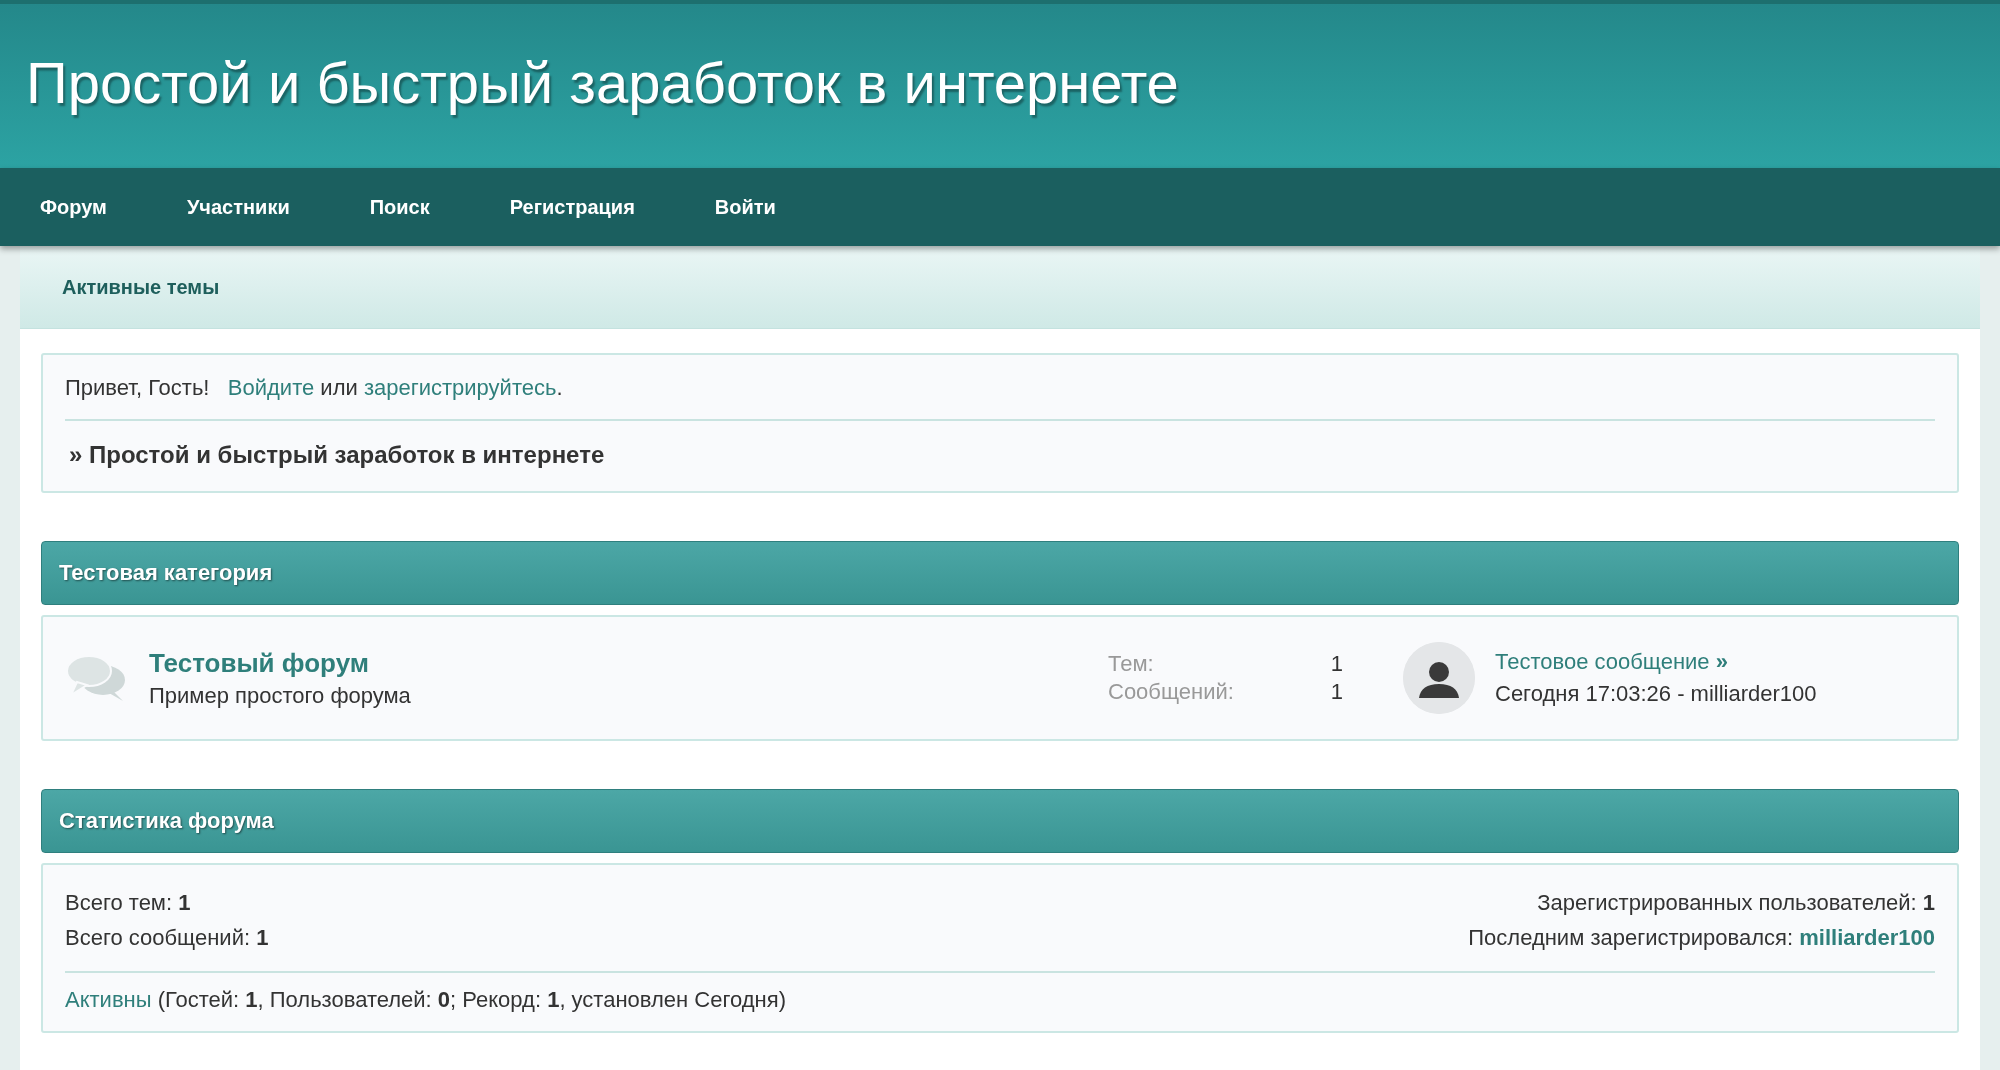 The height and width of the screenshot is (1070, 2000). Describe the element at coordinates (602, 82) in the screenshot. I see `site-title: Простой и быстрый заработок в интернете` at that location.